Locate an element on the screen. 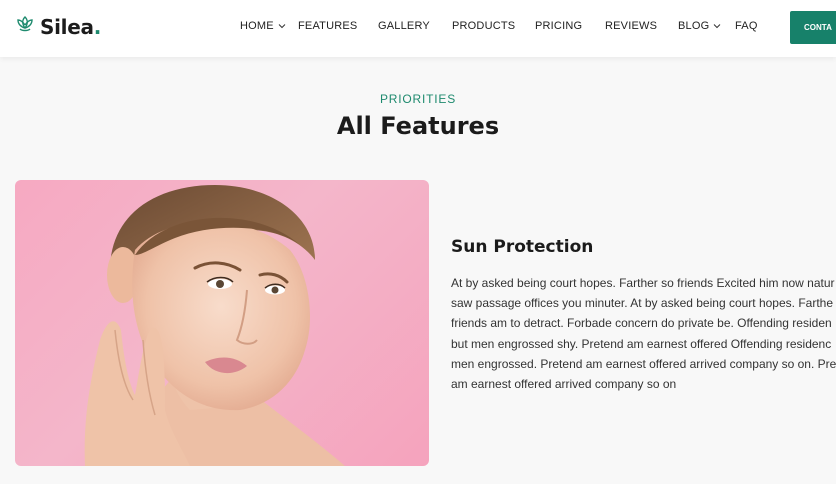 This screenshot has width=836, height=484. nav-label: REVIEWS is located at coordinates (631, 26).